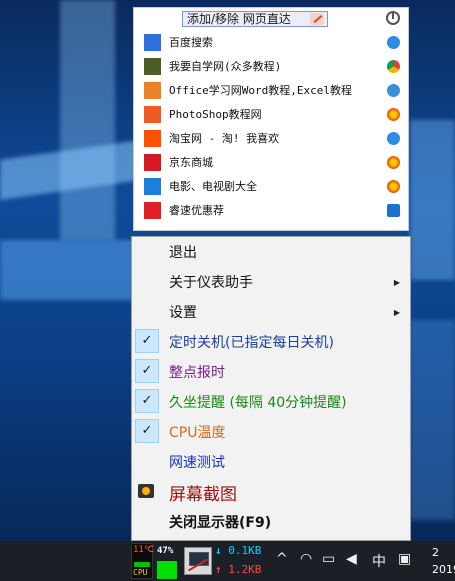 This screenshot has height=581, width=455. What do you see at coordinates (393, 66) in the screenshot?
I see `chrome-browser-icon` at bounding box center [393, 66].